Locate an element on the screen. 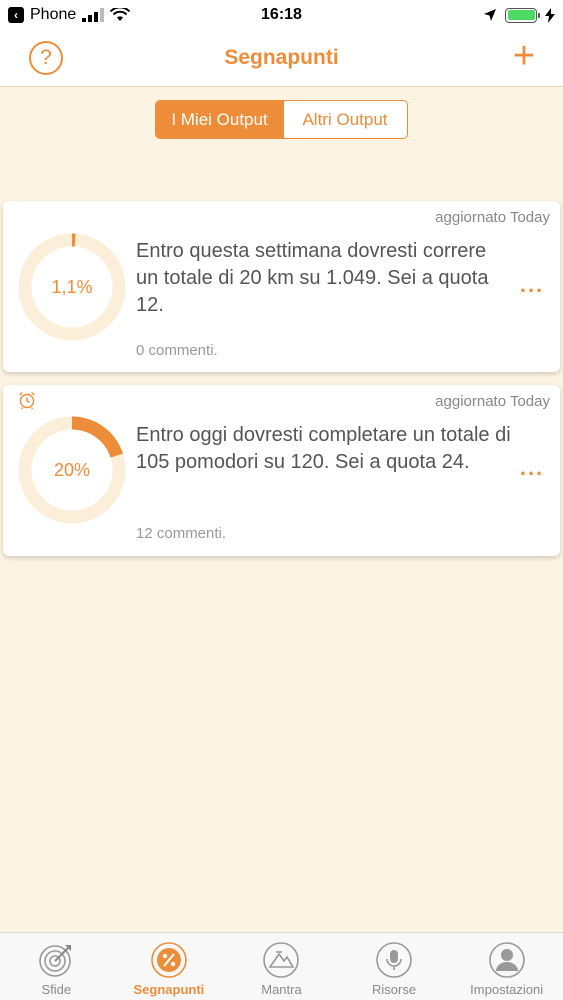  progress-percent: 20% is located at coordinates (72, 469).